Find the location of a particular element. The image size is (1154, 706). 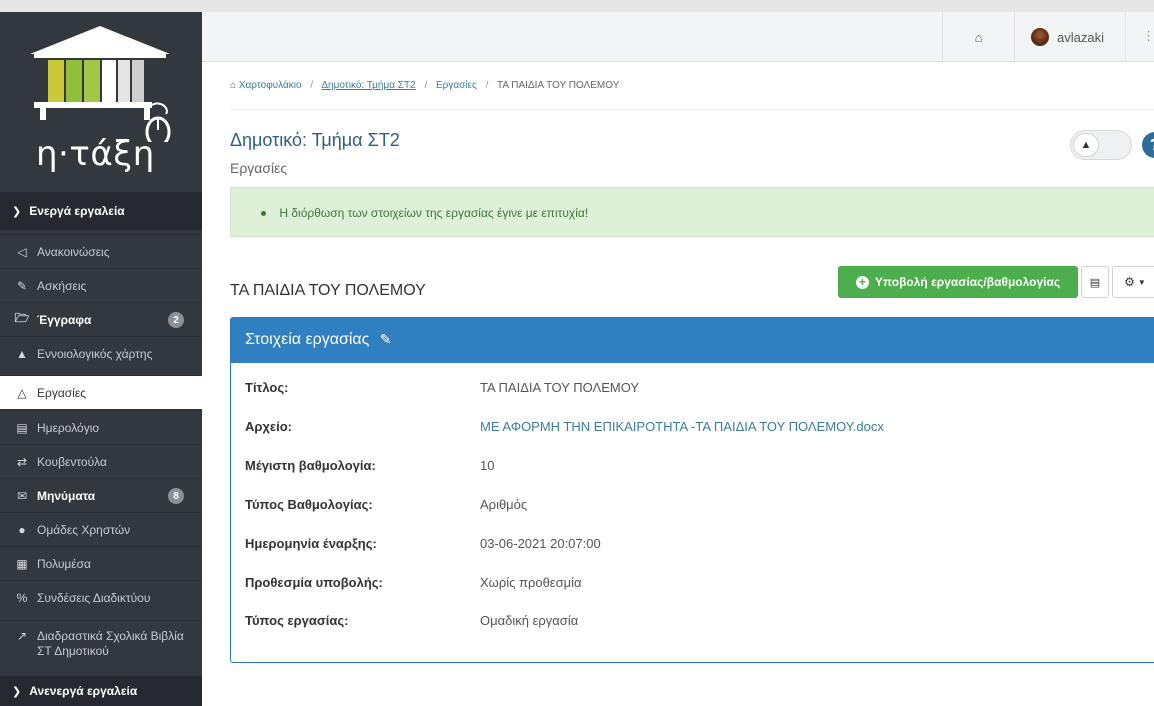

home-button: ⌂ is located at coordinates (978, 37).